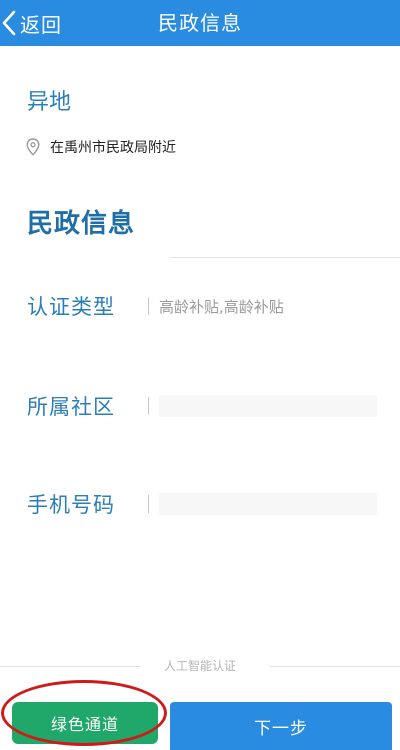 Image resolution: width=400 pixels, height=750 pixels. I want to click on section-divider, so click(285, 257).